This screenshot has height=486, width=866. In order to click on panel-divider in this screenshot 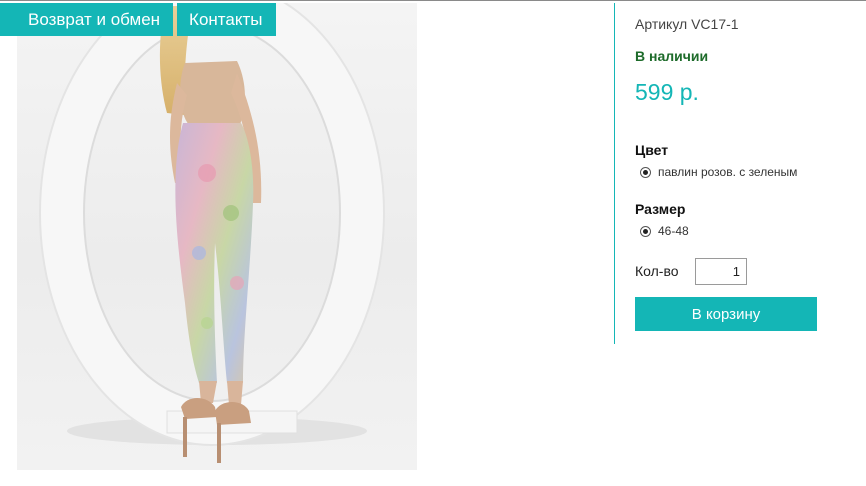, I will do `click(614, 173)`.